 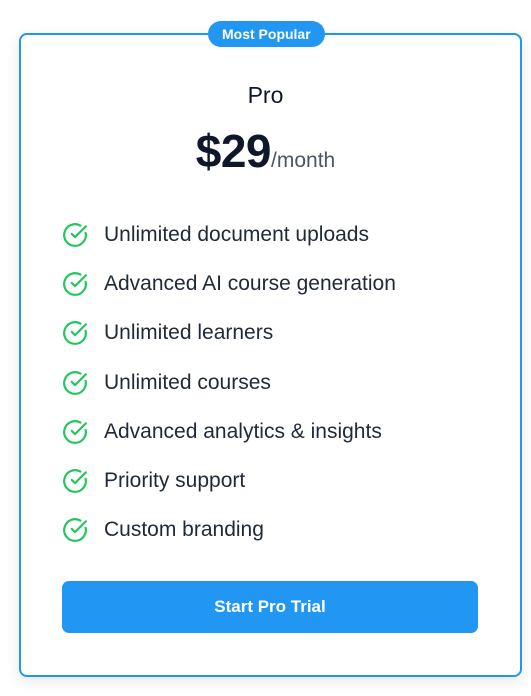 What do you see at coordinates (187, 382) in the screenshot?
I see `feature-label: Unlimited courses` at bounding box center [187, 382].